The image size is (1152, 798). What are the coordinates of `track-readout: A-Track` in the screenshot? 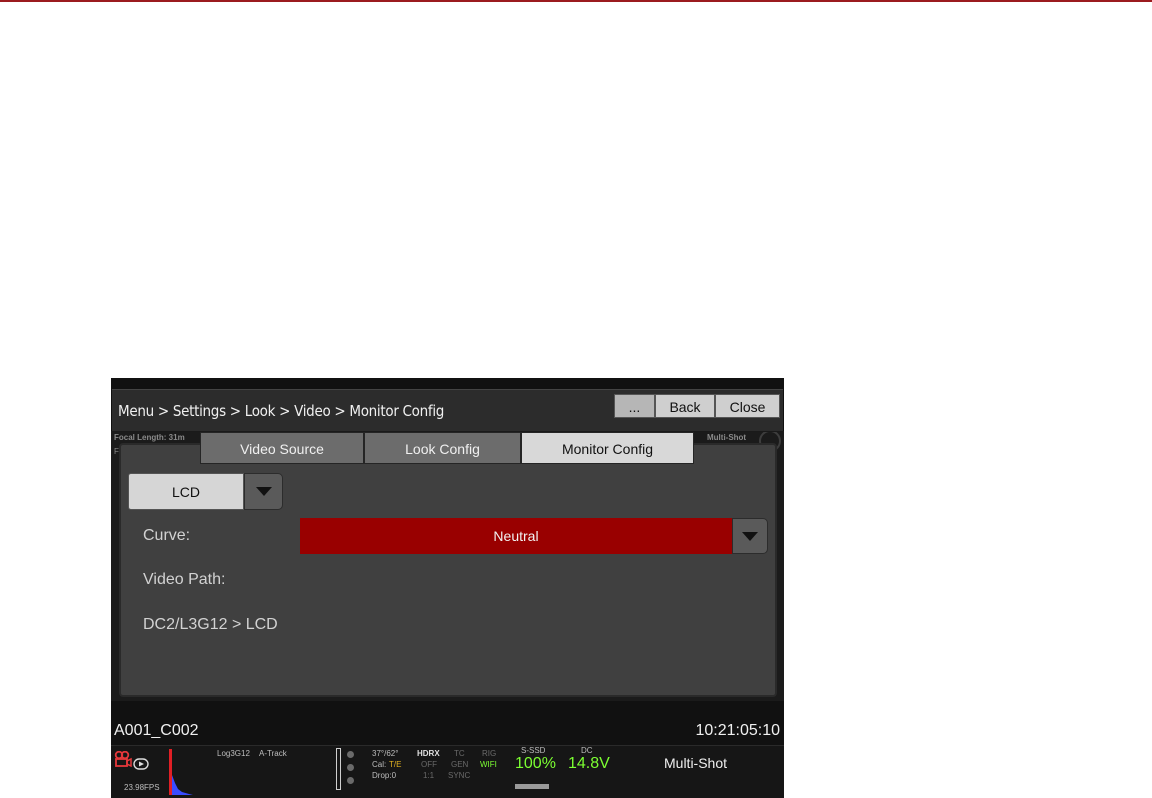 It's located at (273, 753).